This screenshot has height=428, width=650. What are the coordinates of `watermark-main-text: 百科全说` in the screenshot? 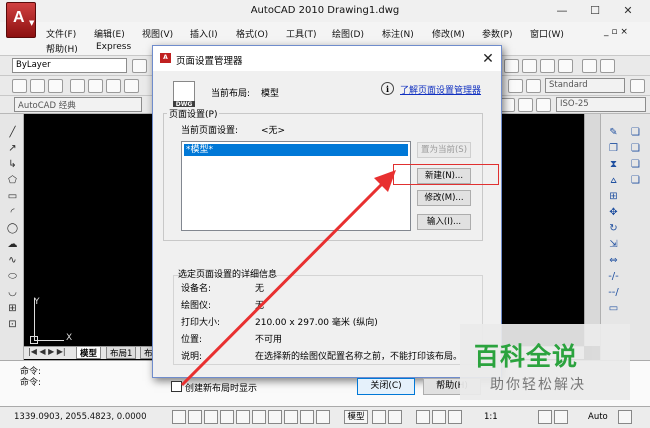 It's located at (526, 356).